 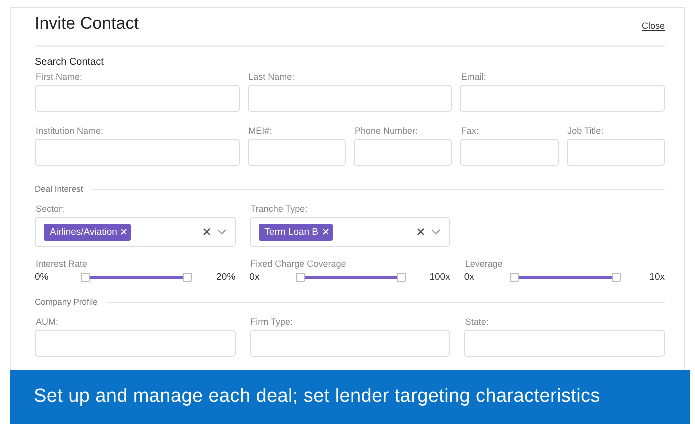 I want to click on field-label: MEI#:, so click(x=261, y=131).